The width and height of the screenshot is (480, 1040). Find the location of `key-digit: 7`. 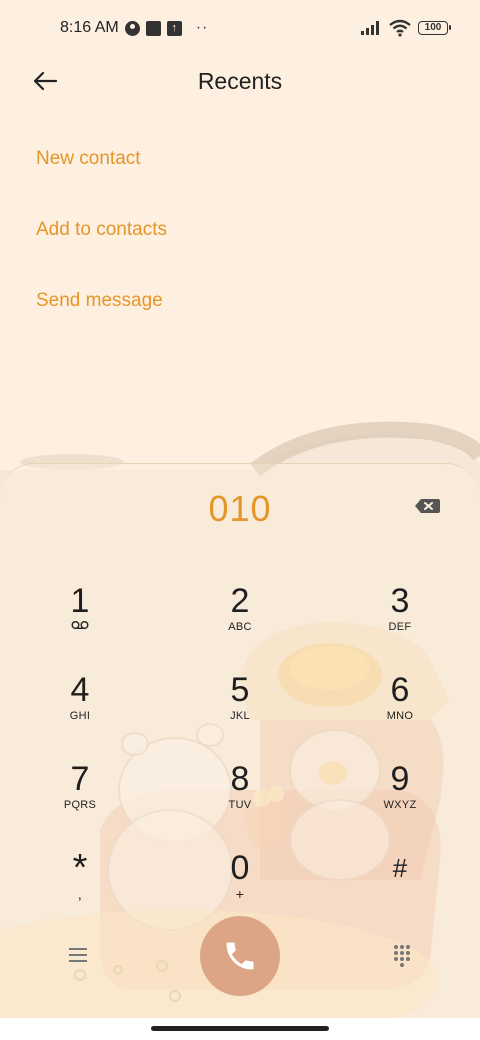

key-digit: 7 is located at coordinates (80, 779).